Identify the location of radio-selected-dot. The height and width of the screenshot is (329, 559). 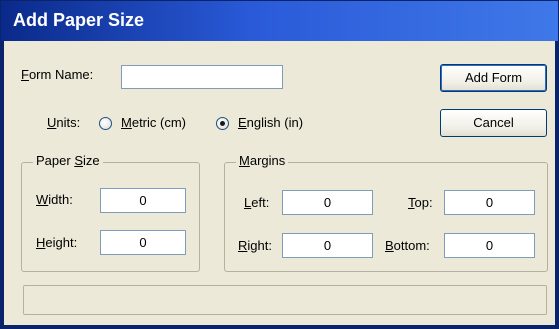
(222, 123).